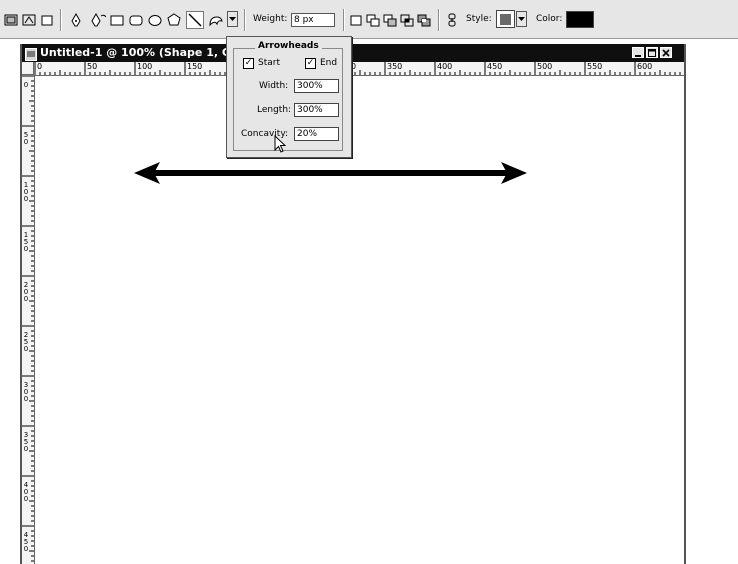 The height and width of the screenshot is (564, 738). I want to click on arrowheads-title: Arrowheads, so click(288, 46).